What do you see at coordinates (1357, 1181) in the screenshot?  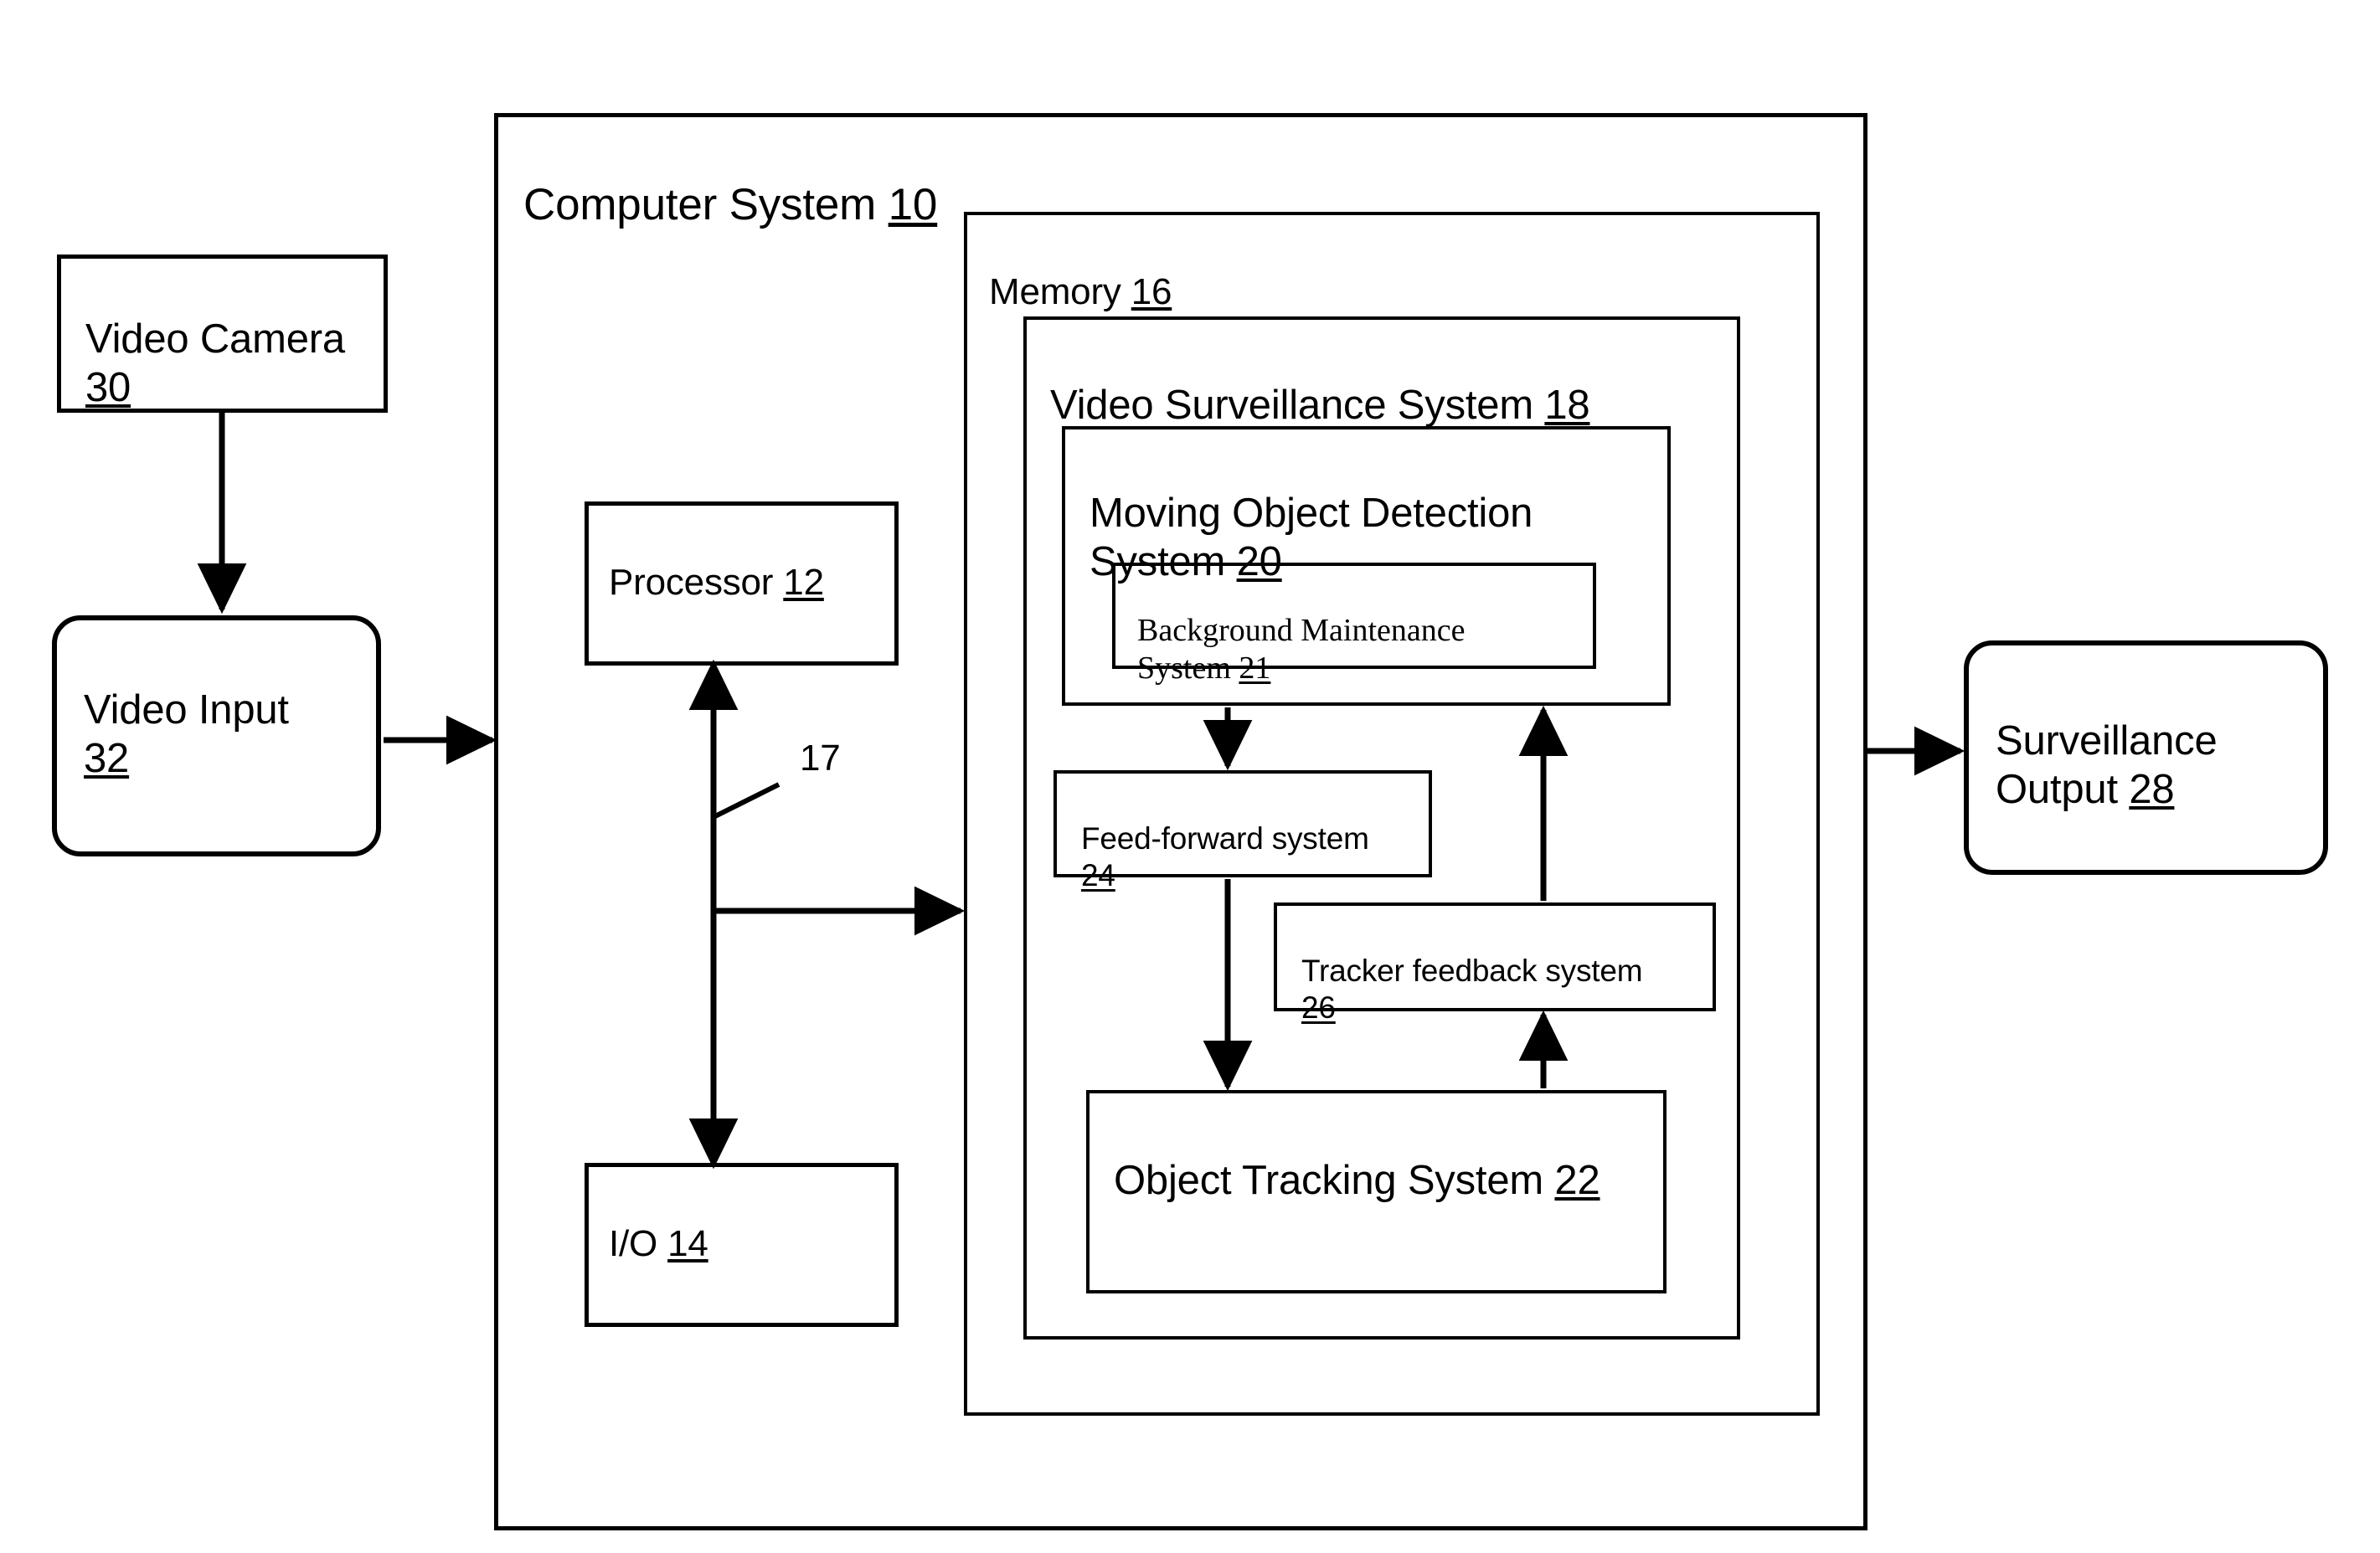 I see `object-tracking-system-label: Object Tracking System 22` at bounding box center [1357, 1181].